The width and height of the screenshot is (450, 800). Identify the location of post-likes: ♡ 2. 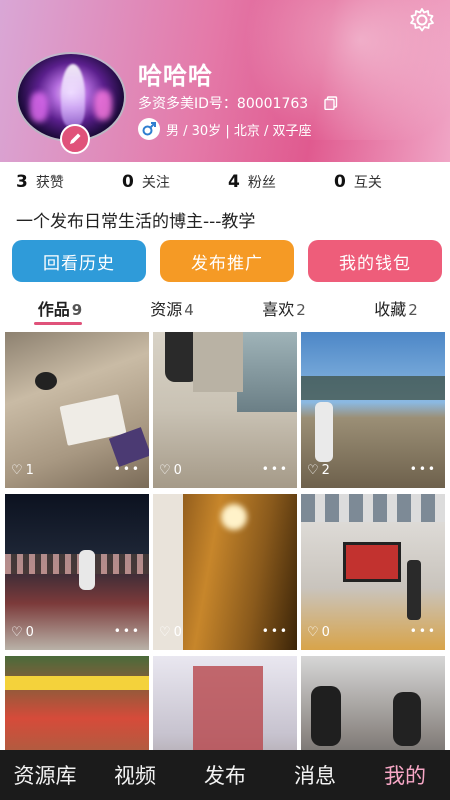
(318, 470).